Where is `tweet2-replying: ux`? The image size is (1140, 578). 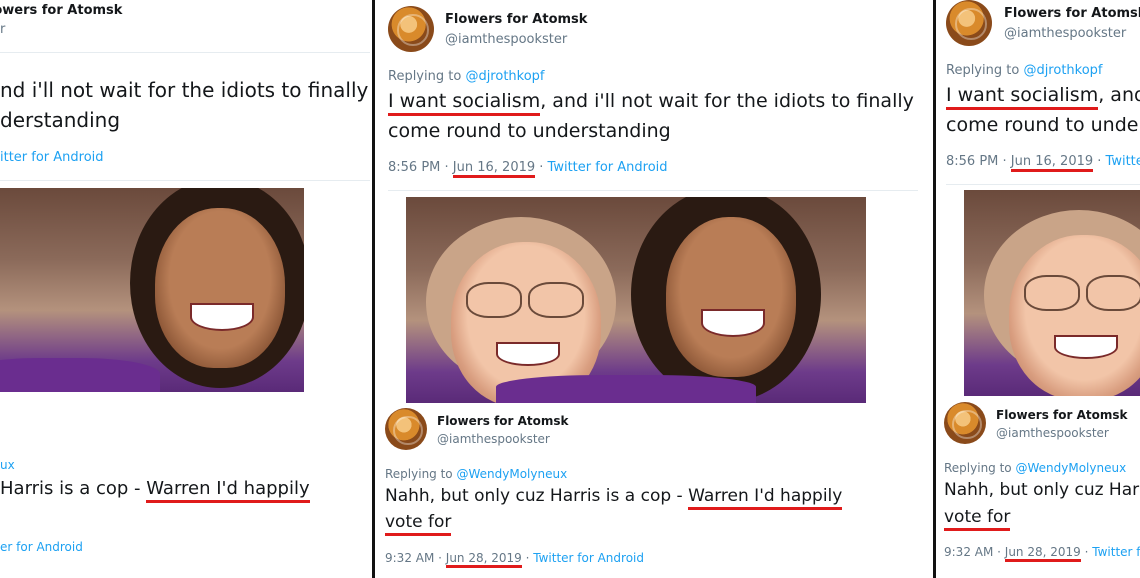
tweet2-replying: ux is located at coordinates (7, 465).